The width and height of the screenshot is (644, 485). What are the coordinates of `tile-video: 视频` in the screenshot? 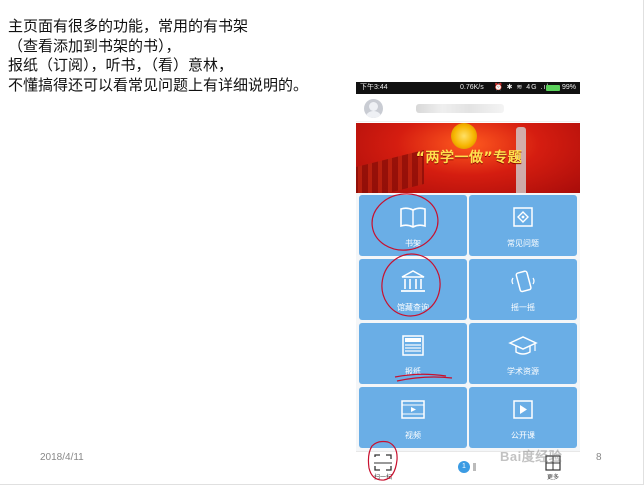 It's located at (413, 417).